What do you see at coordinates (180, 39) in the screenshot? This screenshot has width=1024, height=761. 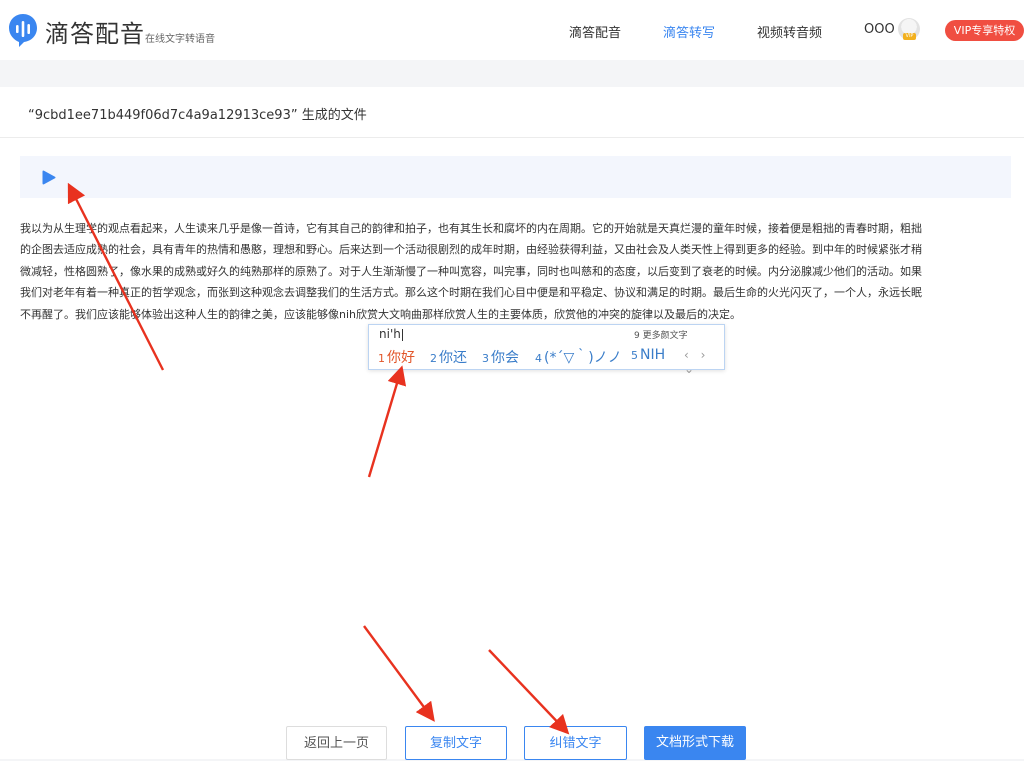 I see `brand-tagline: 在线文字转语音` at bounding box center [180, 39].